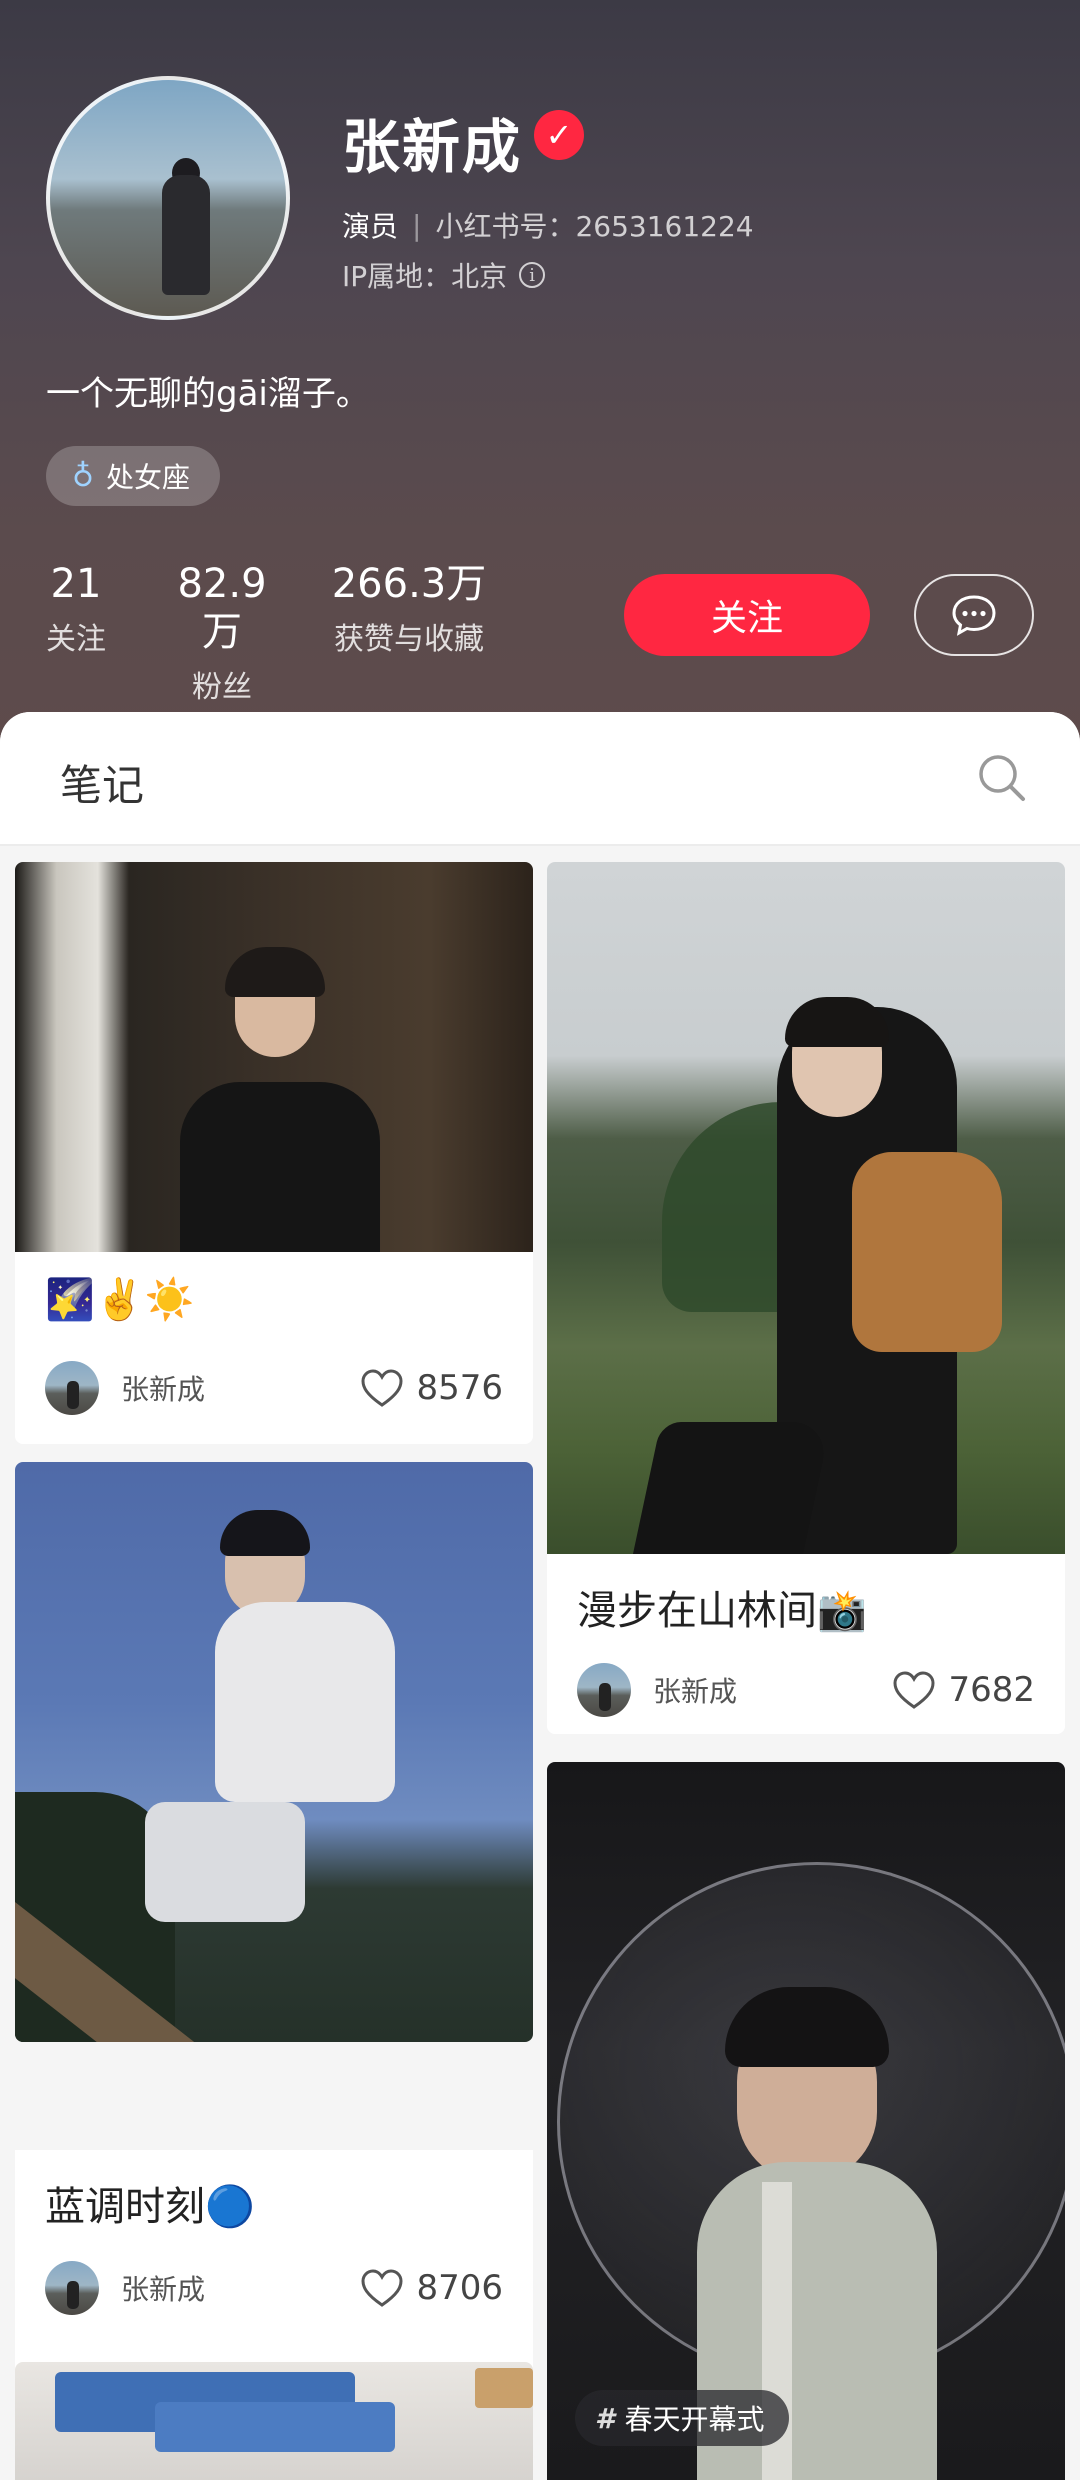  I want to click on stat-likes-value: 266.3万, so click(409, 584).